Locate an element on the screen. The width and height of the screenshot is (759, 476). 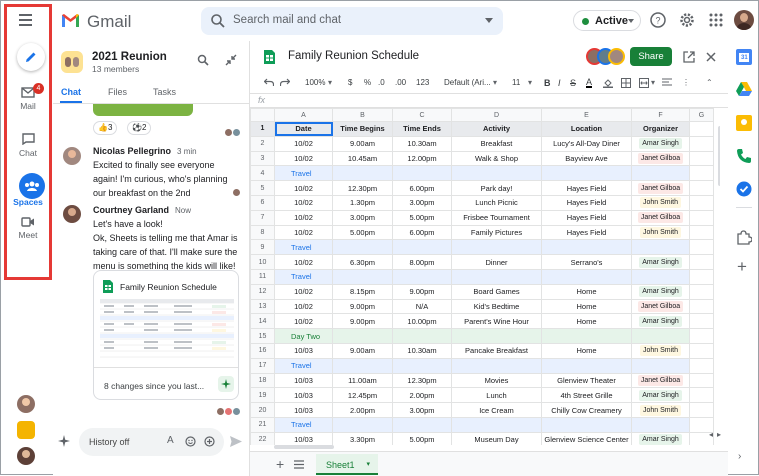
contacts-phone-icon is located at coordinates (744, 156).